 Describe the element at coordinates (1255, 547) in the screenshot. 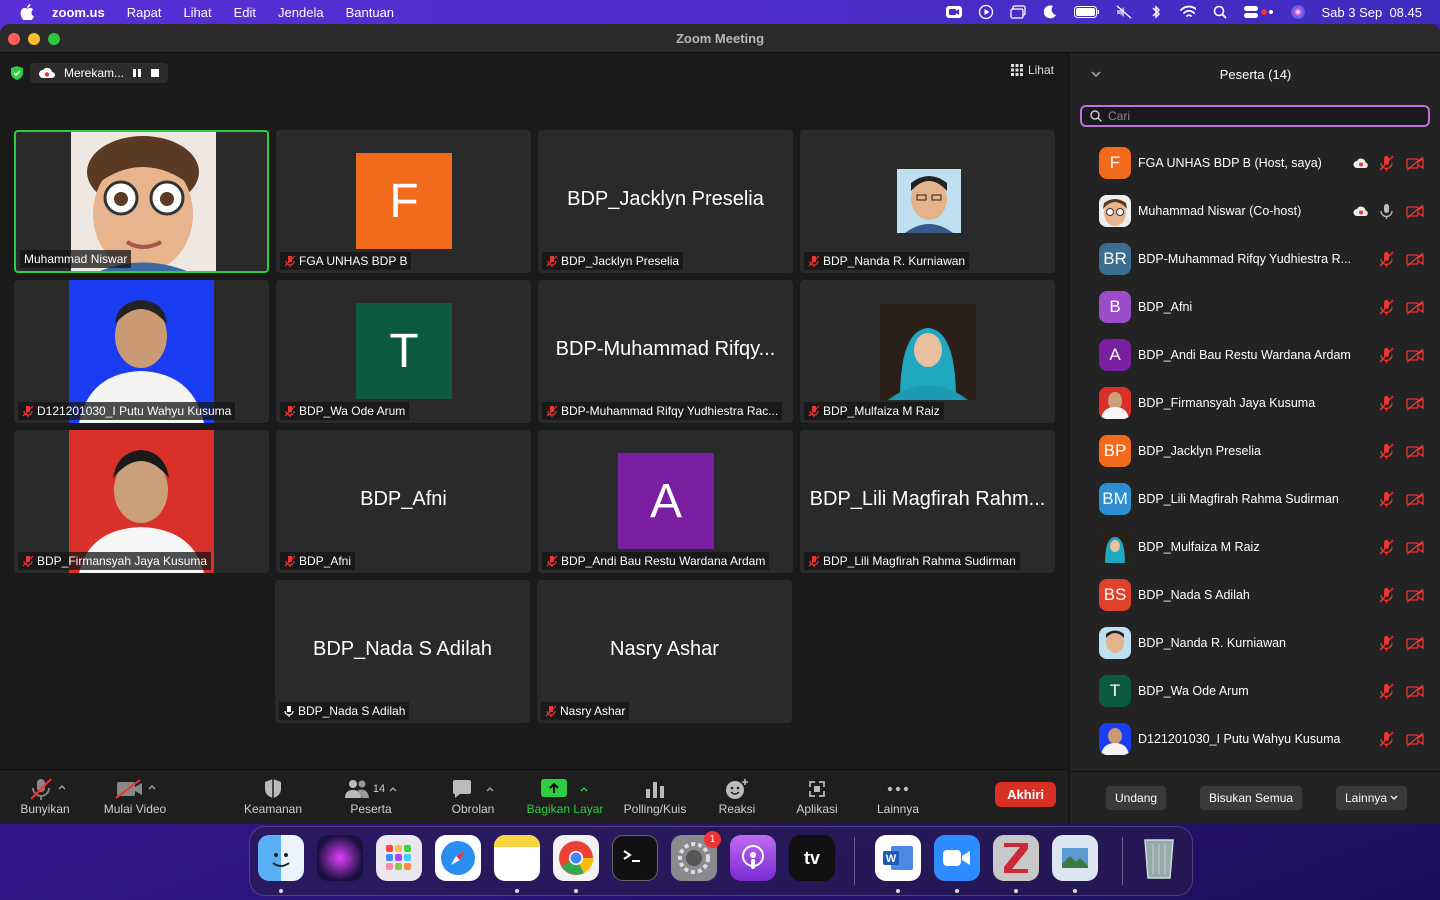

I see `participant-row: BDP_Mulfaiza M Raiz` at that location.